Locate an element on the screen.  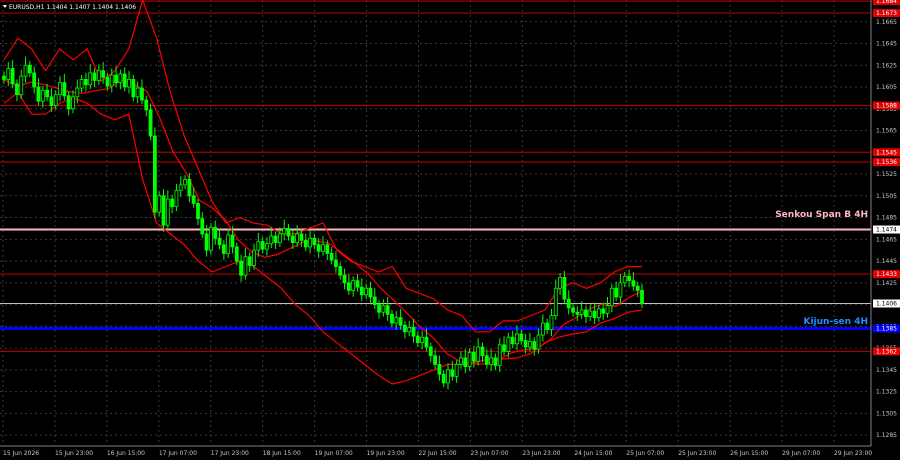
price-tag-label: 1.1673 is located at coordinates (886, 13).